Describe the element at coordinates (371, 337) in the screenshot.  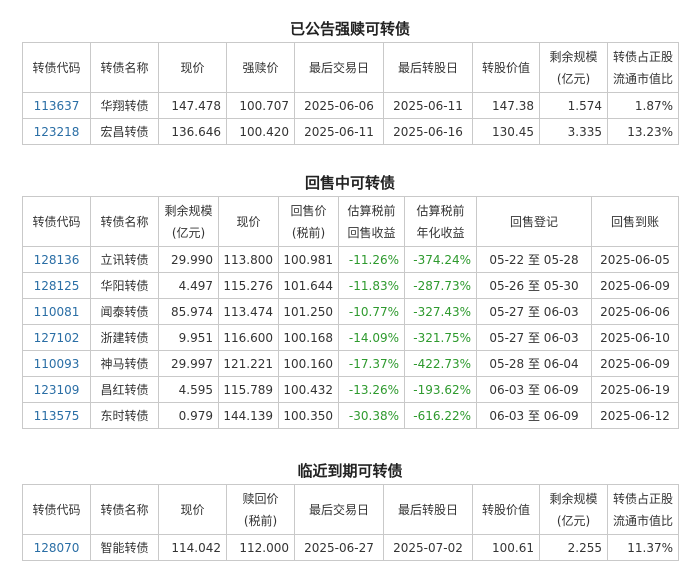
I see `table-cell: -14.09%` at that location.